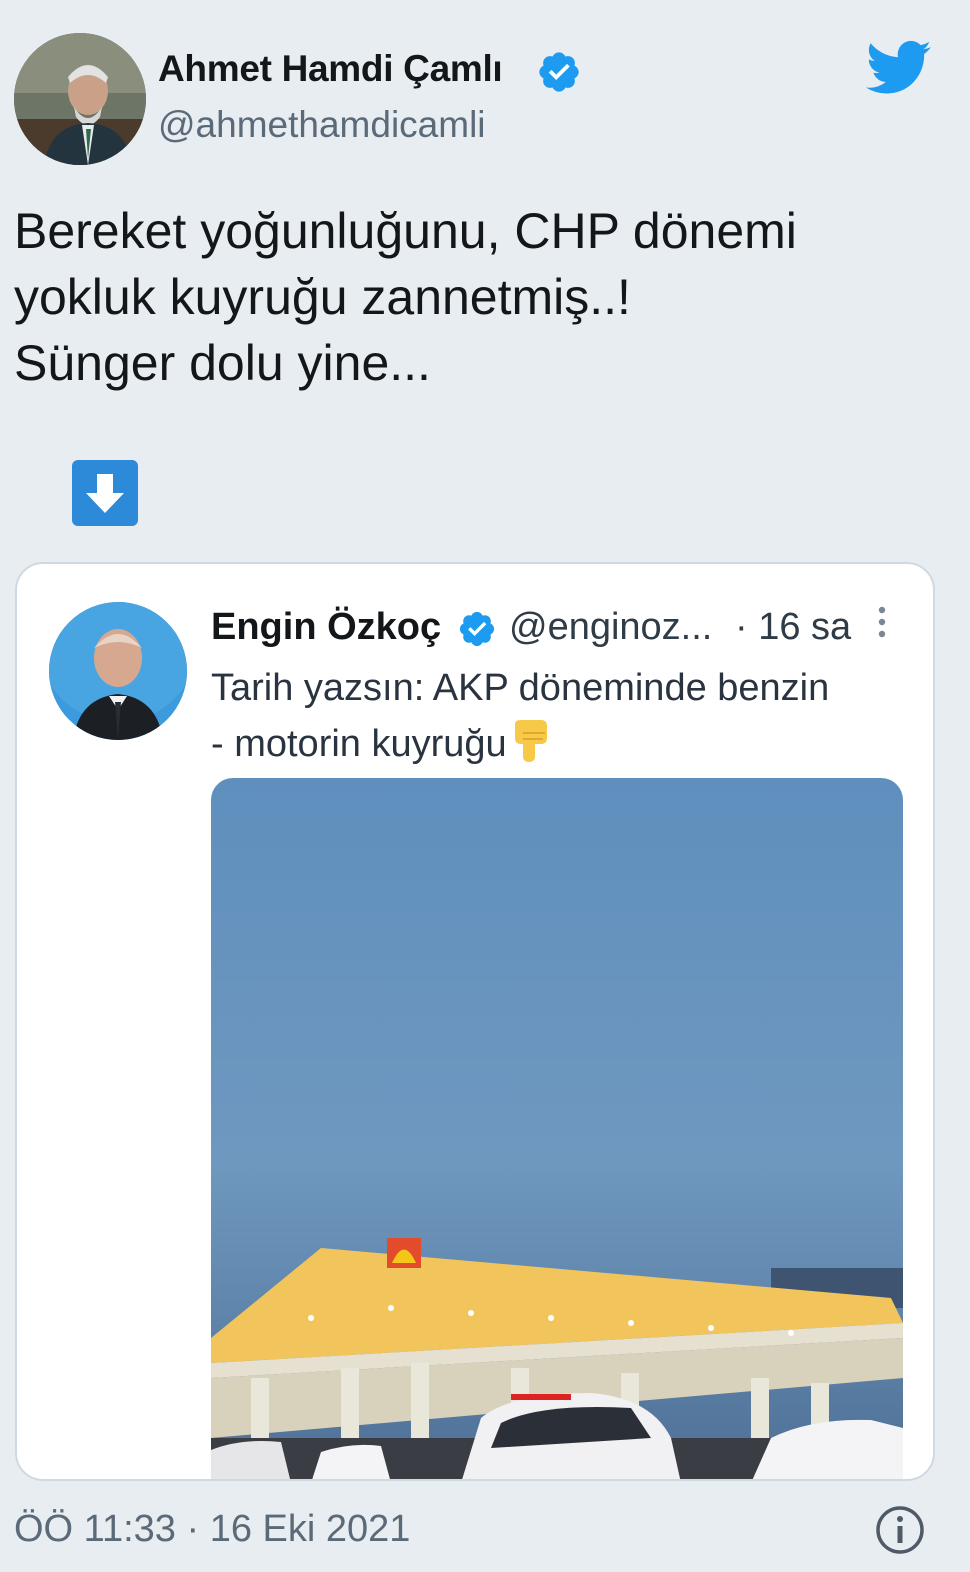  Describe the element at coordinates (212, 1529) in the screenshot. I see `tweet-timestamp: ÖÖ 11:33 · 16 Eki 2021` at that location.